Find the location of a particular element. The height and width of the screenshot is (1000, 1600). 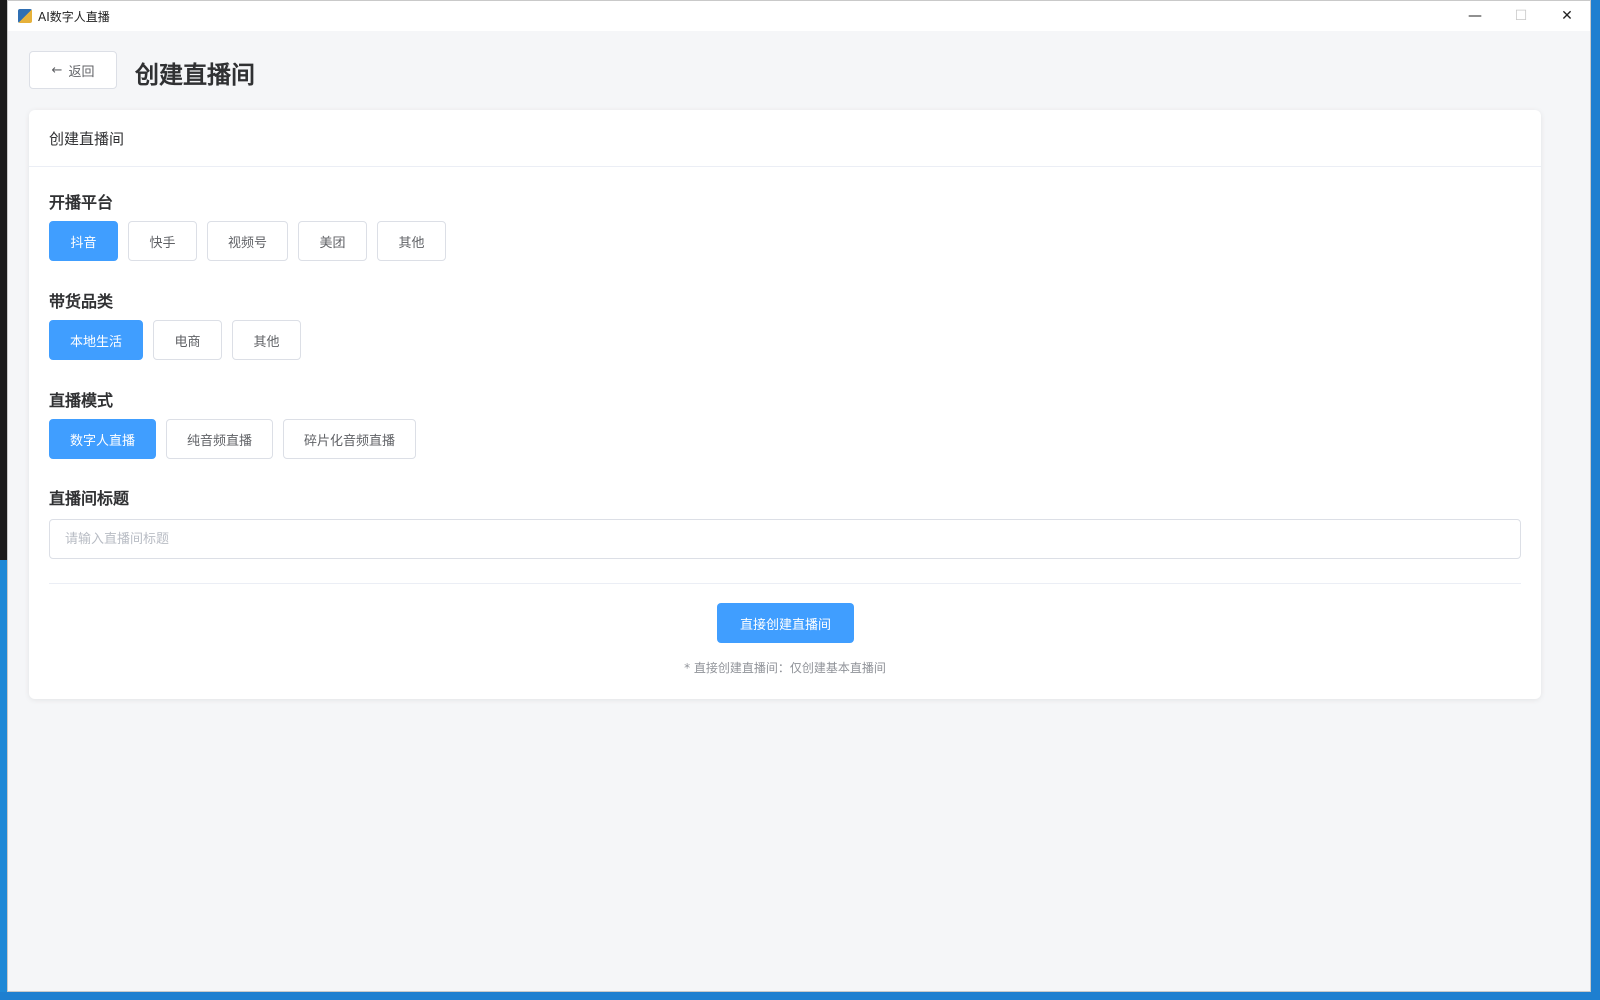

platform-option-shipinhao: 视频号 is located at coordinates (248, 241).